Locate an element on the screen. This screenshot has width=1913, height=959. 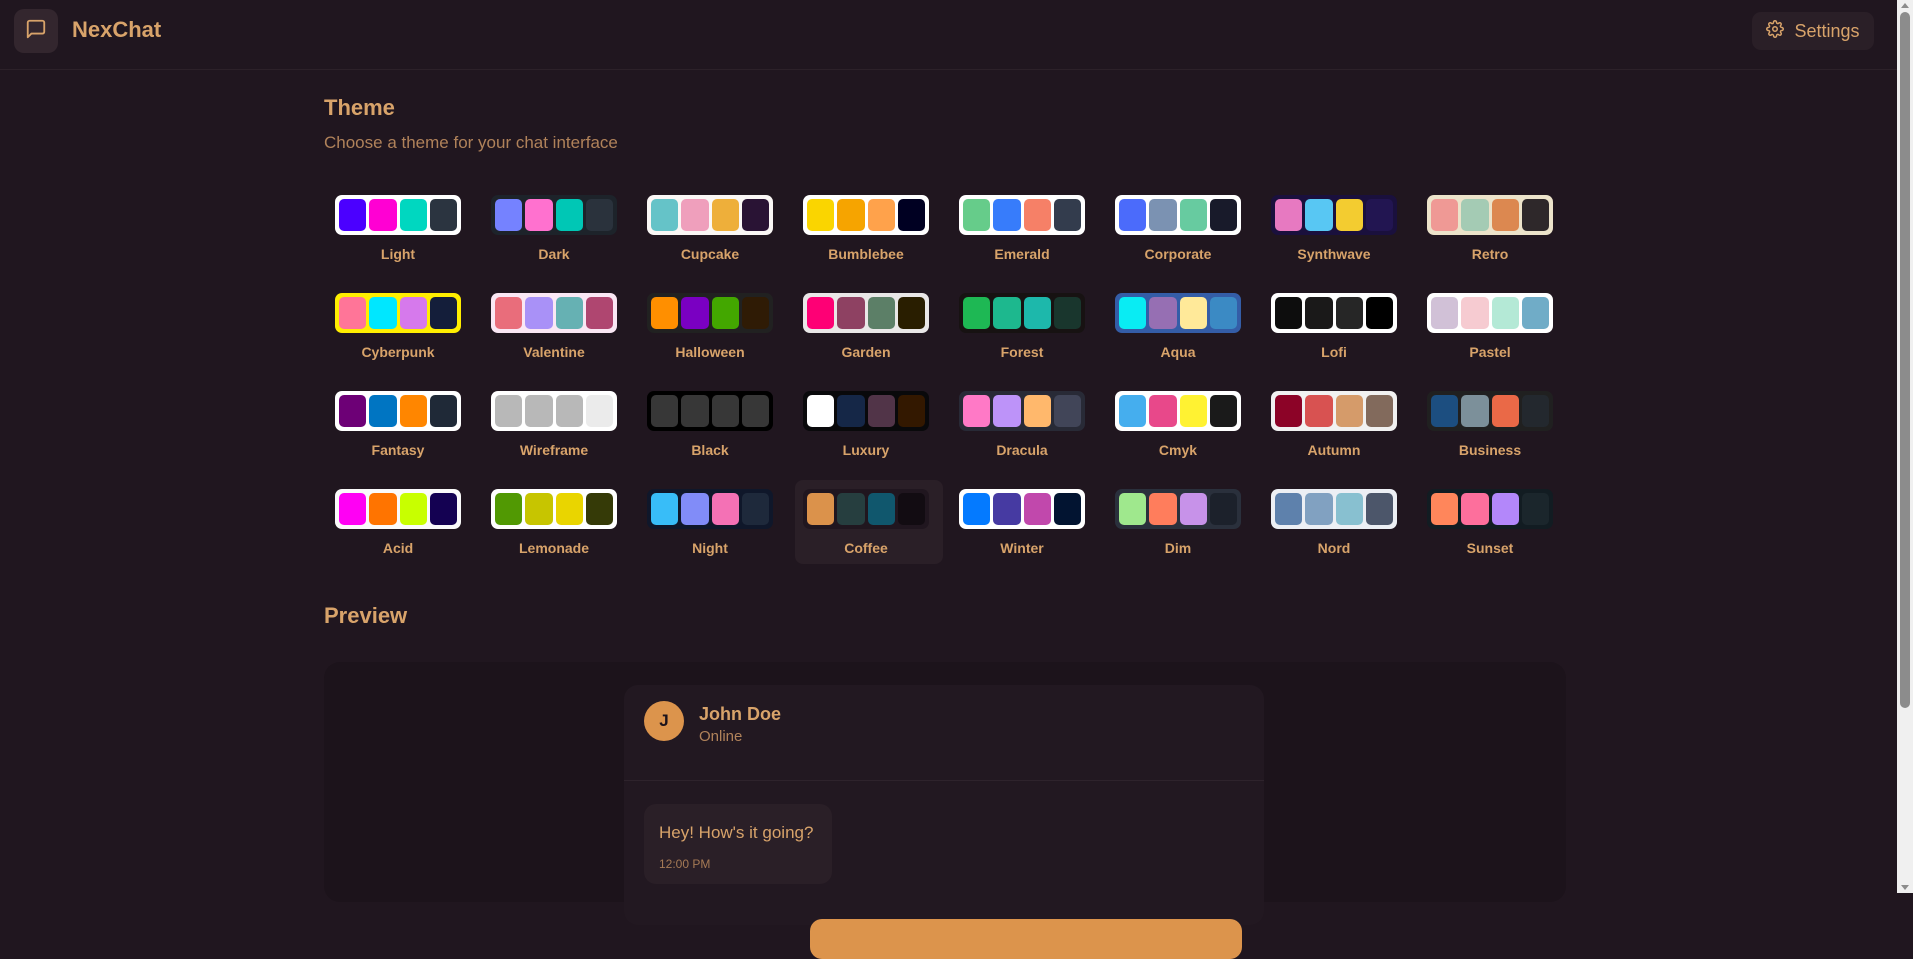
theme-option-dim: Dim is located at coordinates (1181, 522).